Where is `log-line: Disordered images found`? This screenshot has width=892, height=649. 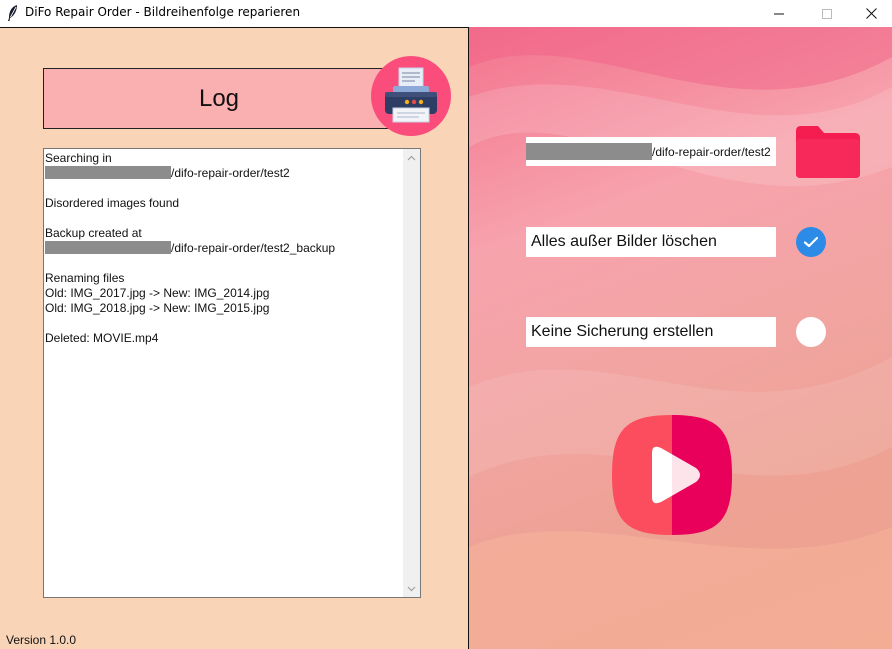
log-line: Disordered images found is located at coordinates (112, 203).